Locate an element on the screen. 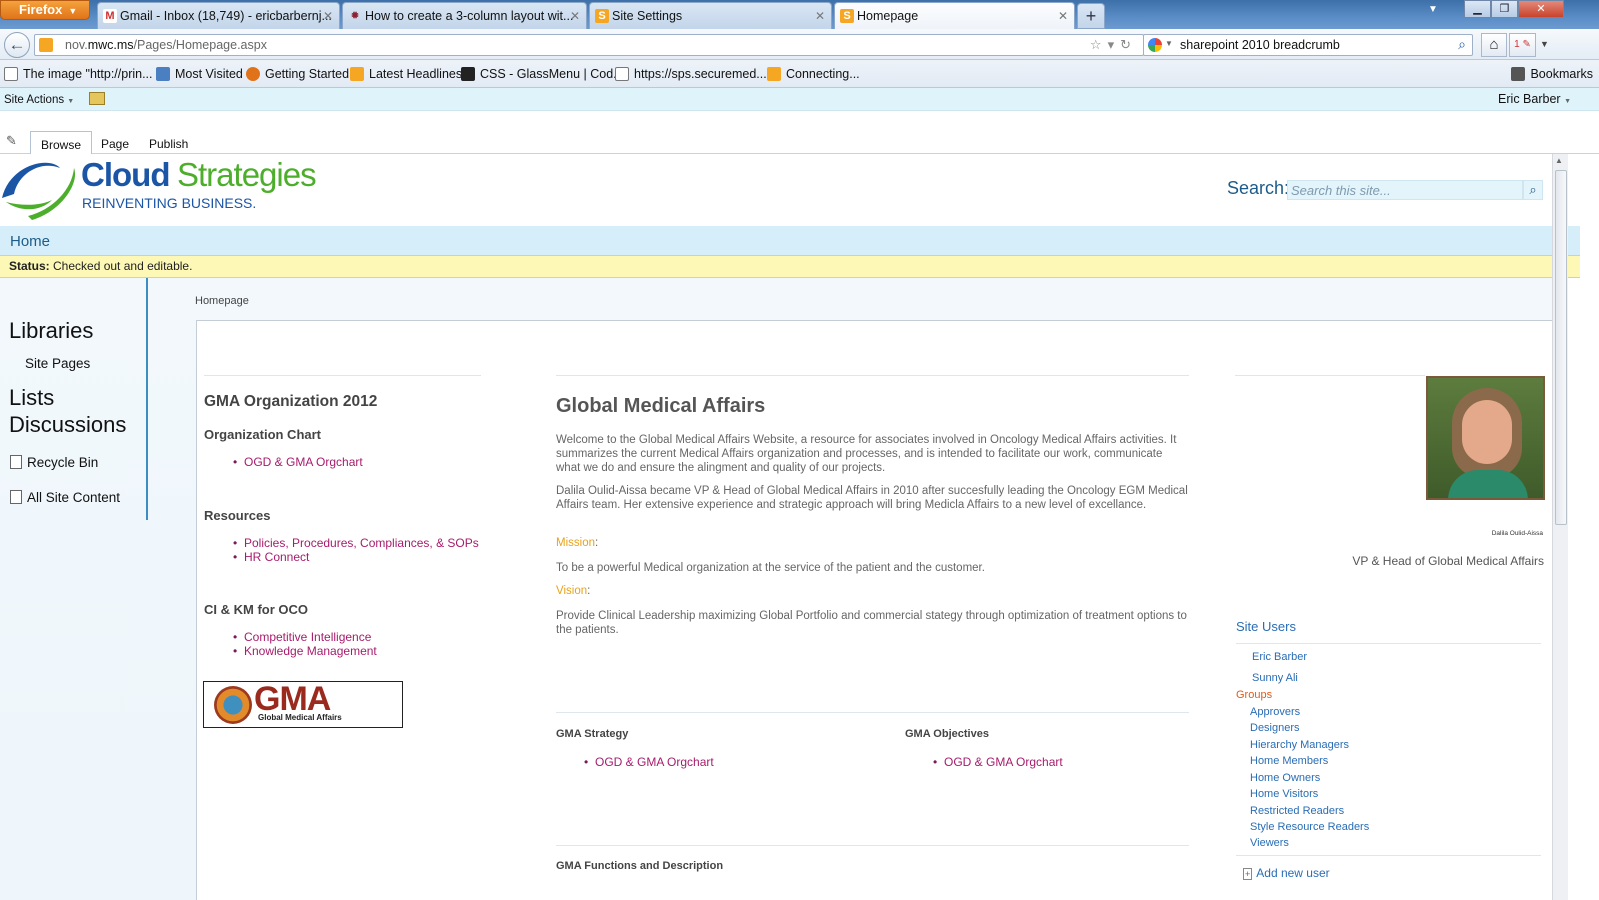 This screenshot has width=1599, height=900. user-link: Eric Barber is located at coordinates (1279, 657).